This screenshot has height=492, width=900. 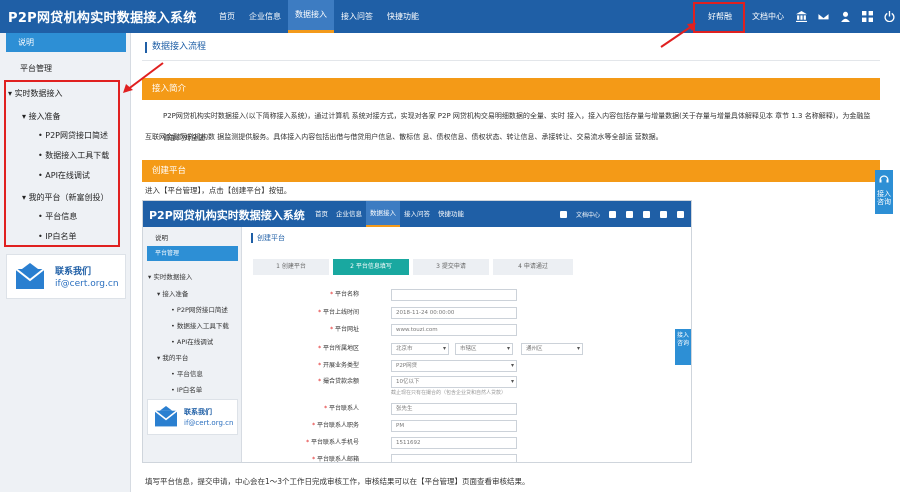 What do you see at coordinates (166, 416) in the screenshot?
I see `embedded-envelope-icon` at bounding box center [166, 416].